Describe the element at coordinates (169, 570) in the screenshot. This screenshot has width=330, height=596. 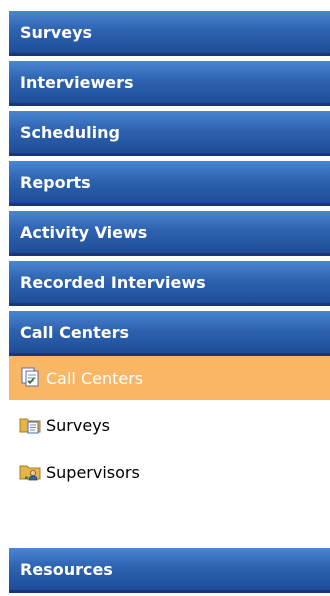
I see `menu-header-resources: Resources` at that location.